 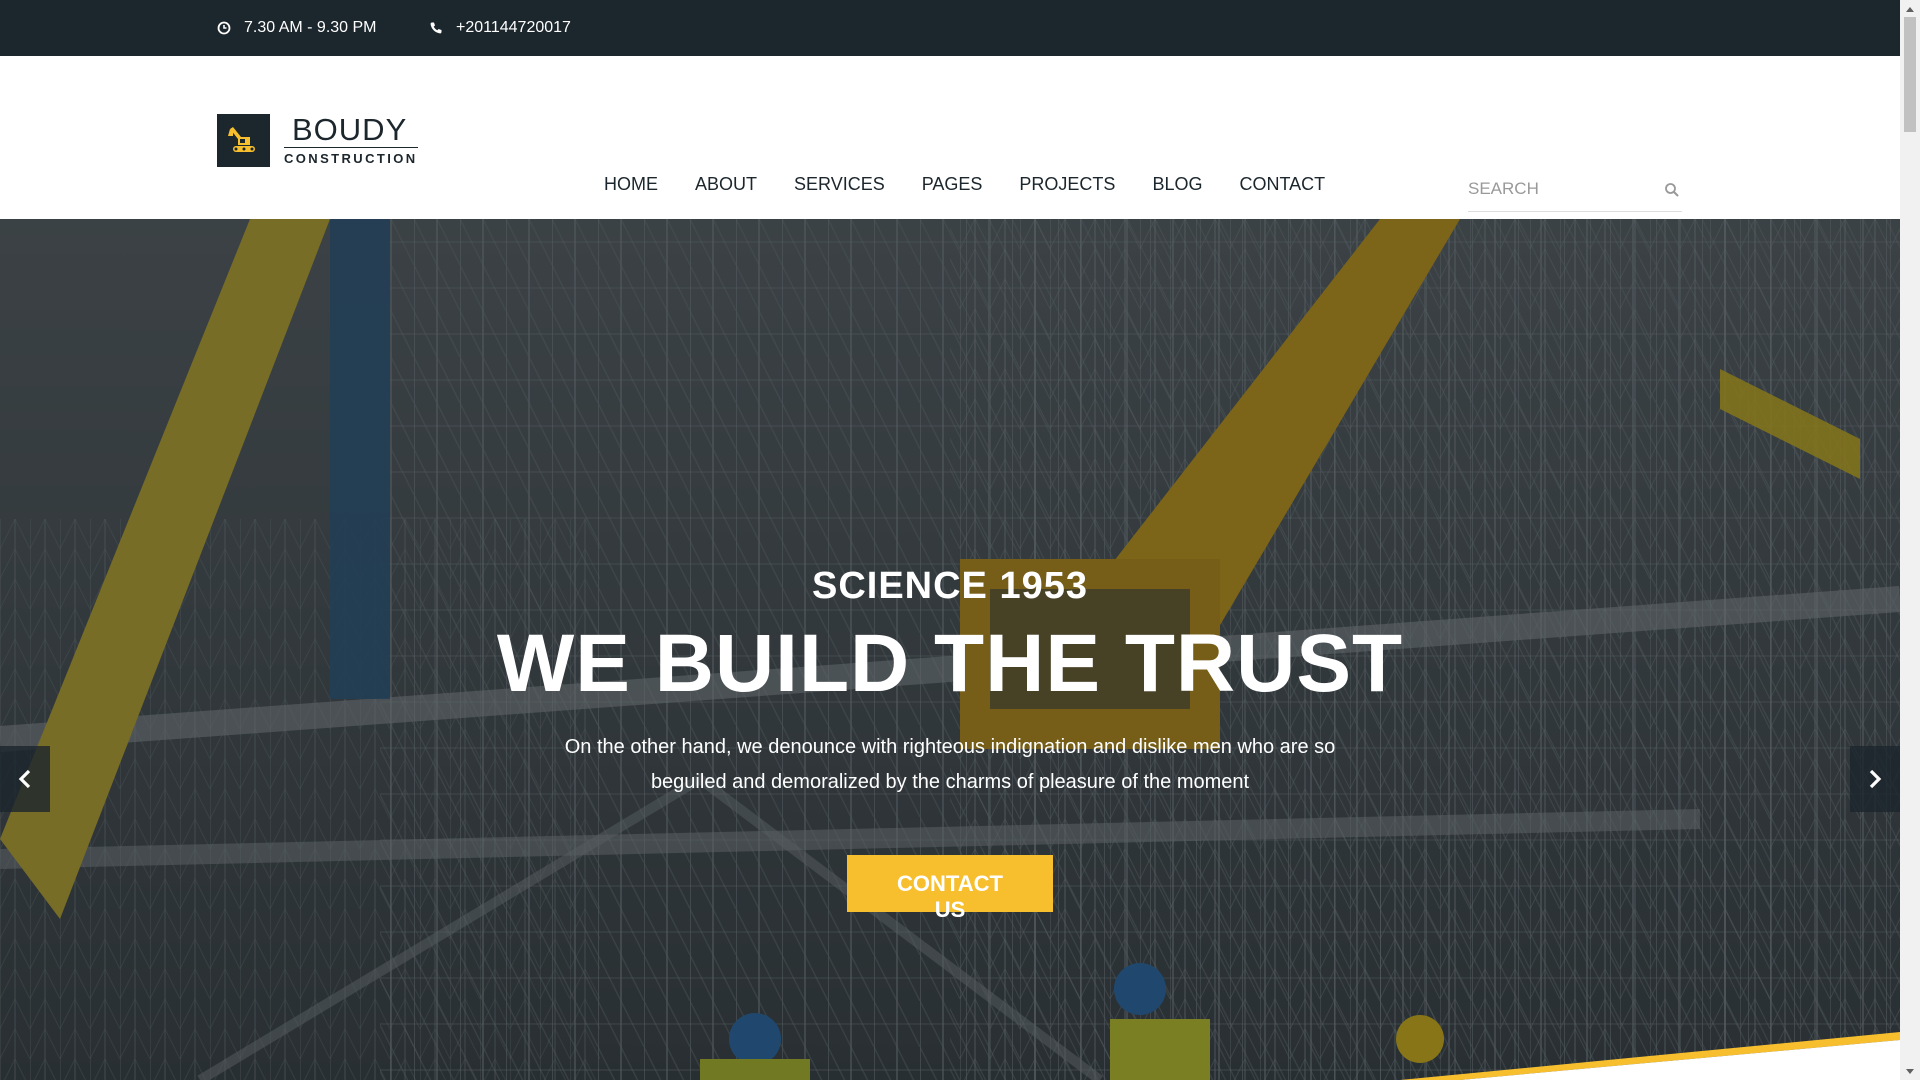 I want to click on contact-us-button: CONTACT US, so click(x=950, y=888).